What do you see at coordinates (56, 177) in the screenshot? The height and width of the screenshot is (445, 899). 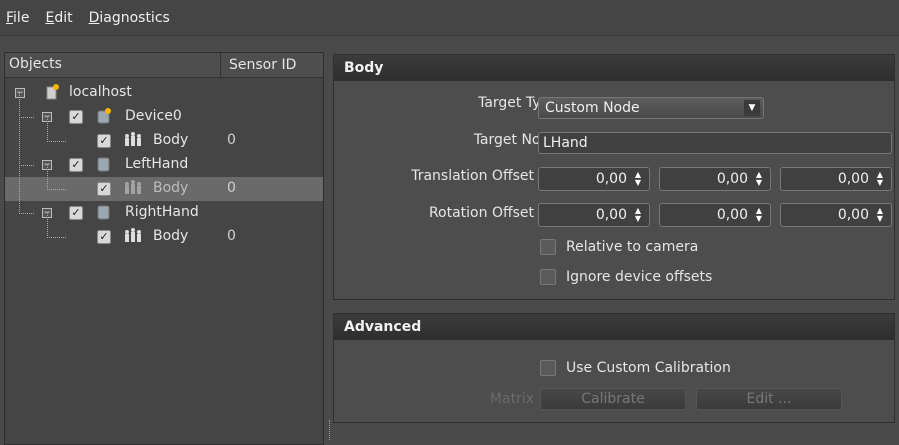 I see `tree-branch-line` at bounding box center [56, 177].